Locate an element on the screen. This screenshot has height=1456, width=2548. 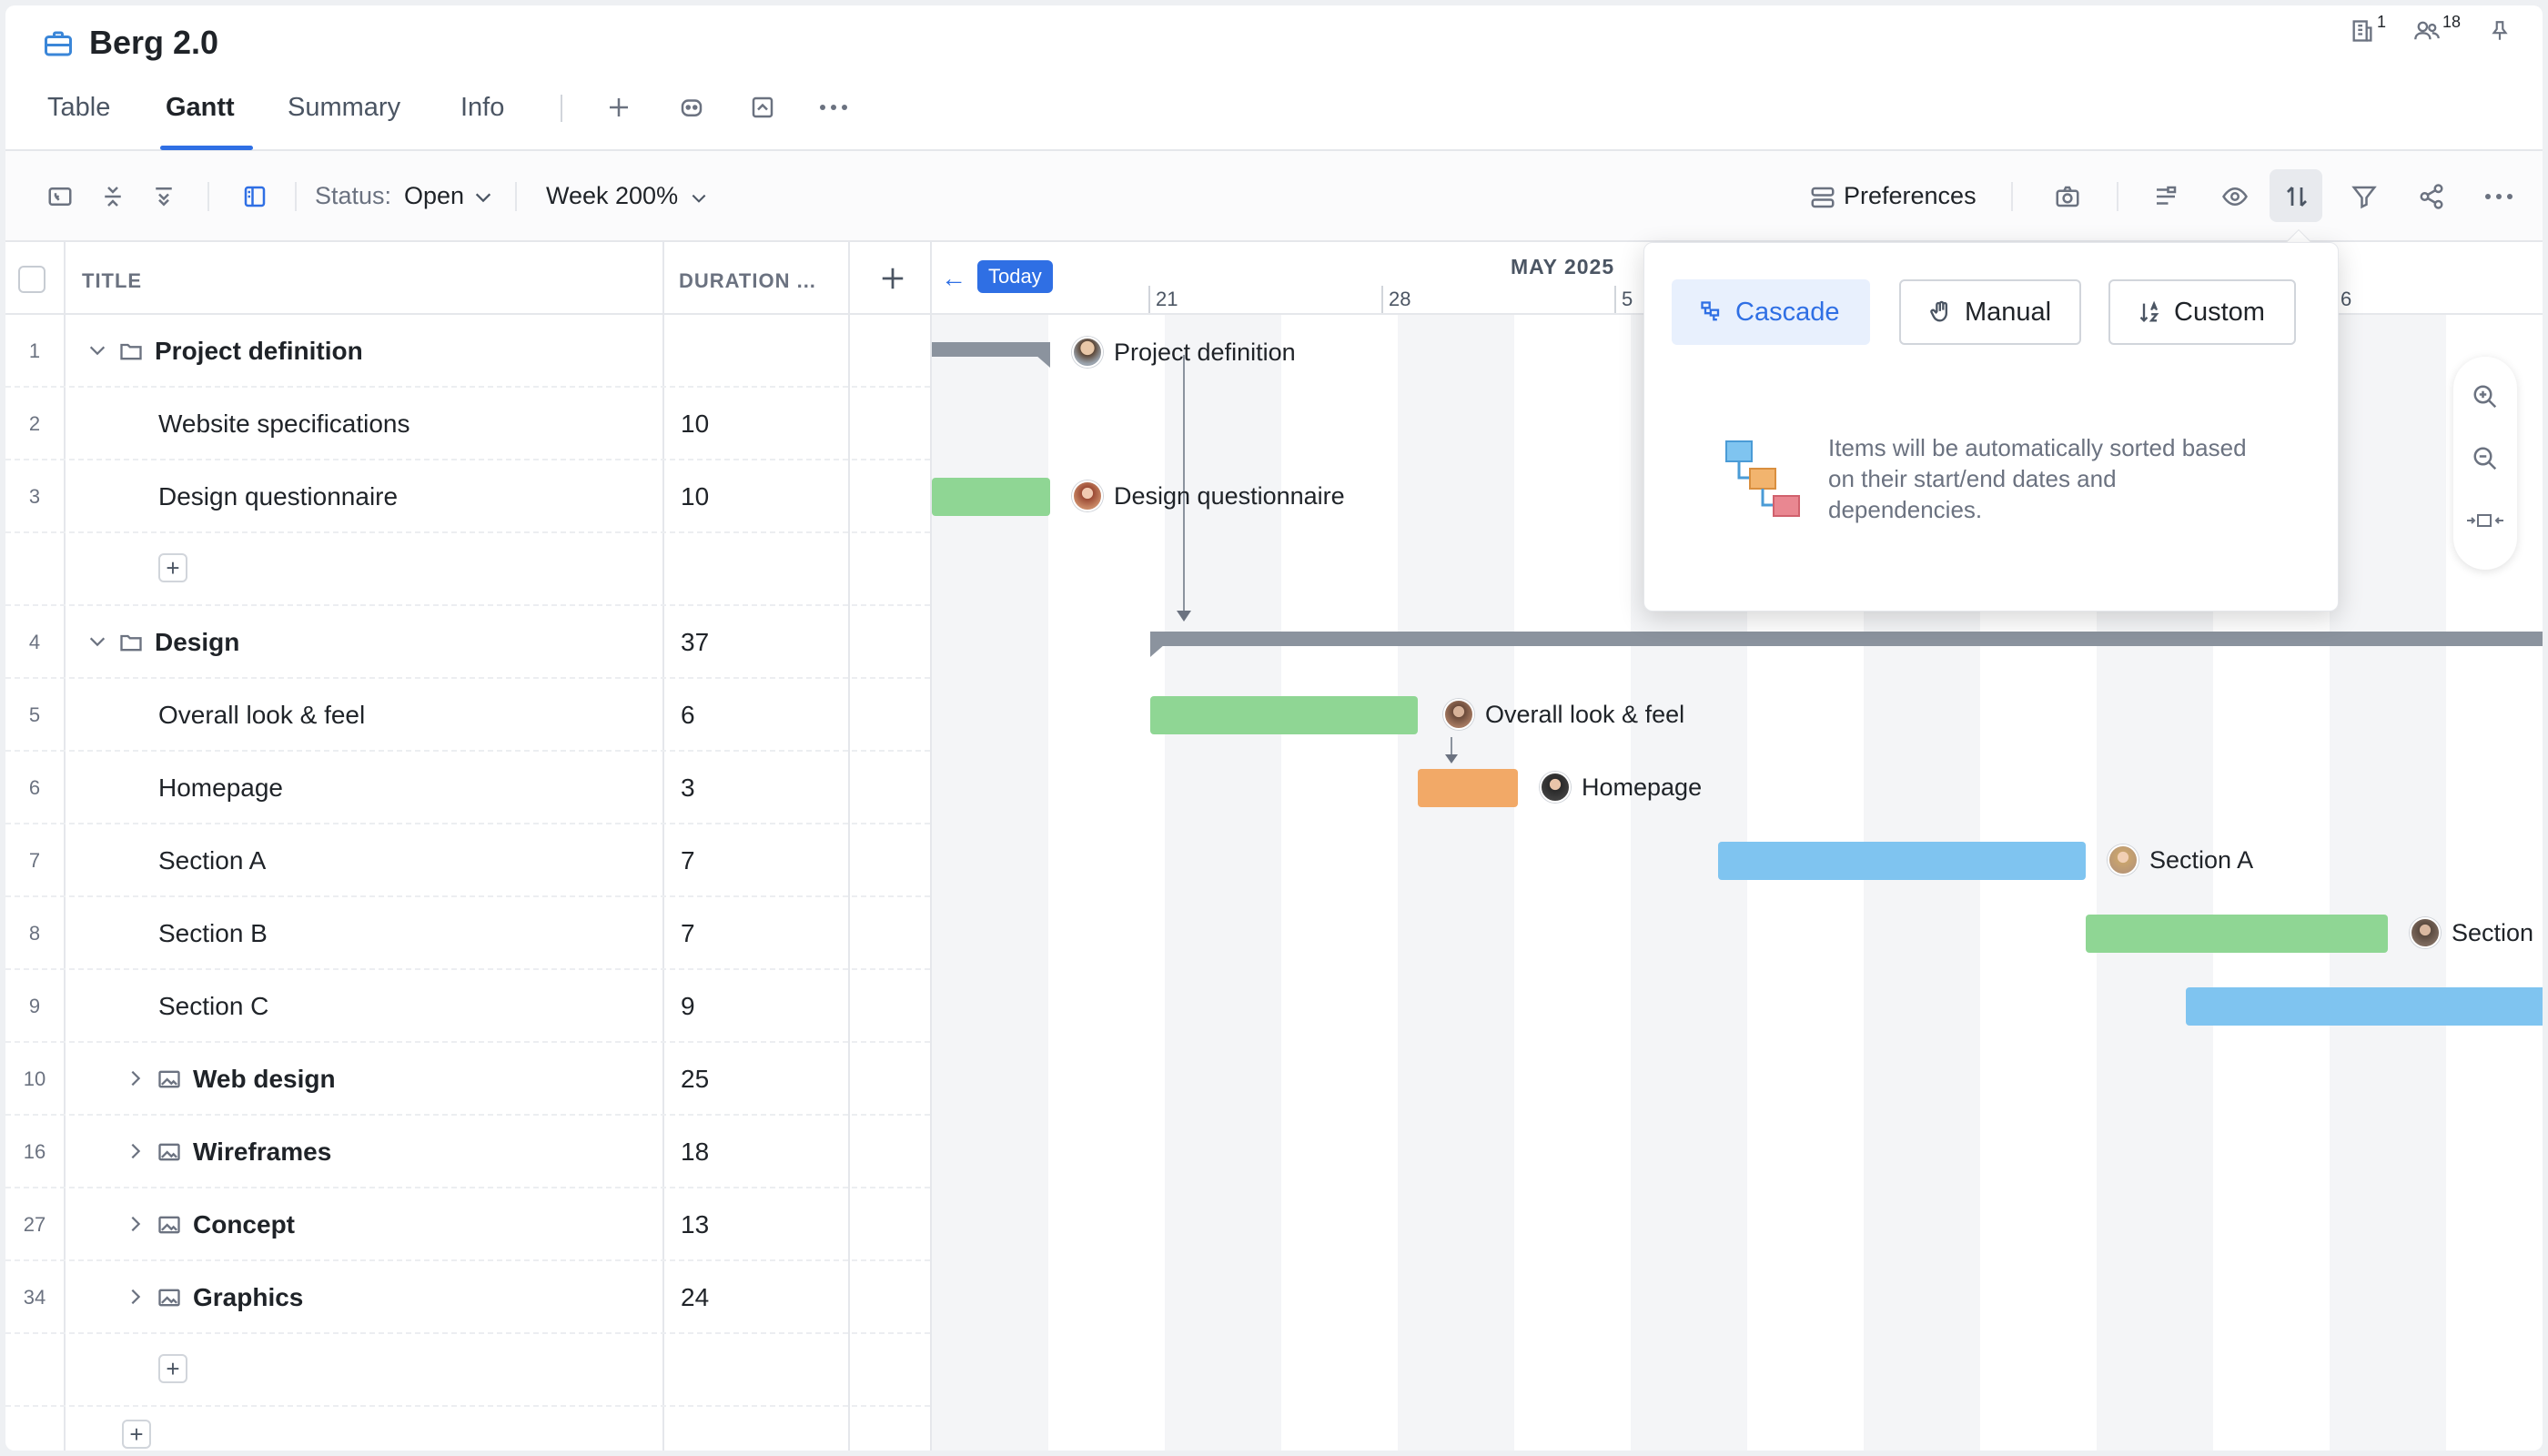
task-duration: 3 is located at coordinates (688, 789).